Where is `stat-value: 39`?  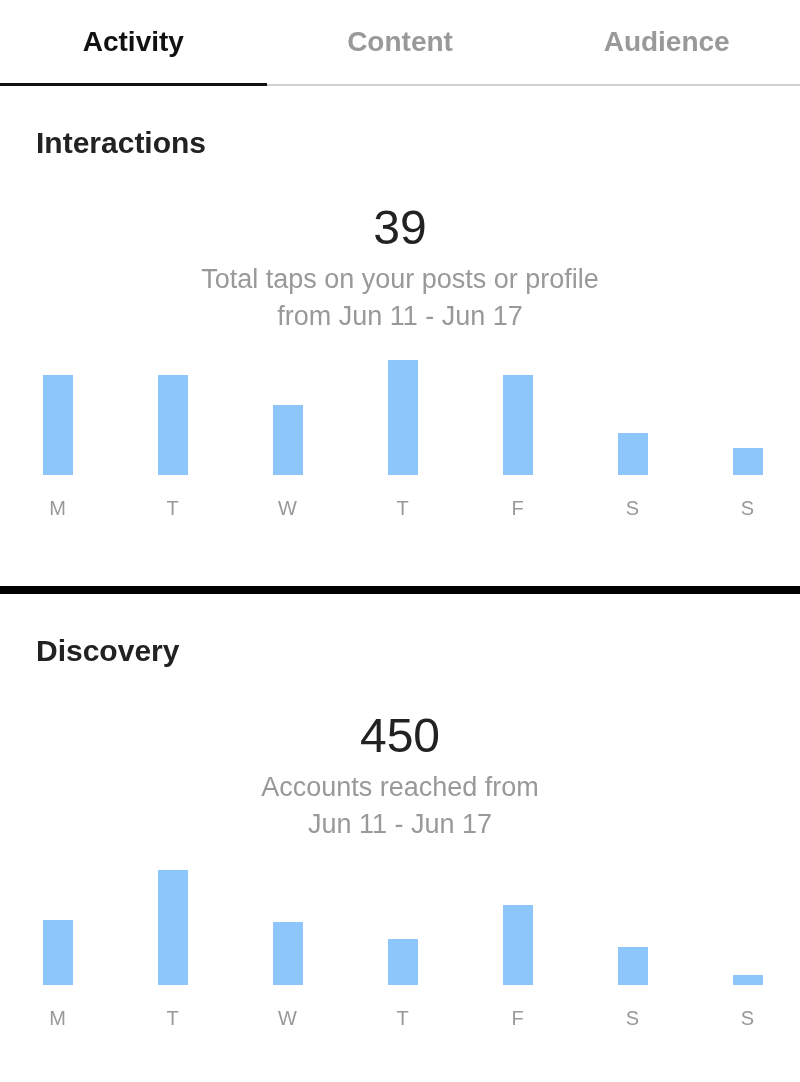
stat-value: 39 is located at coordinates (400, 227).